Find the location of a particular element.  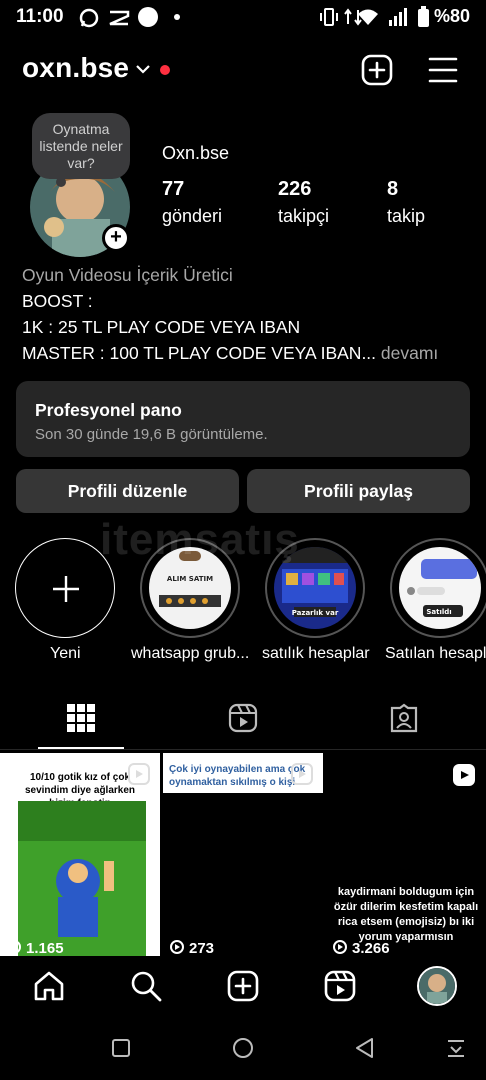

status-bar: 11:00 %80 is located at coordinates (243, 17).